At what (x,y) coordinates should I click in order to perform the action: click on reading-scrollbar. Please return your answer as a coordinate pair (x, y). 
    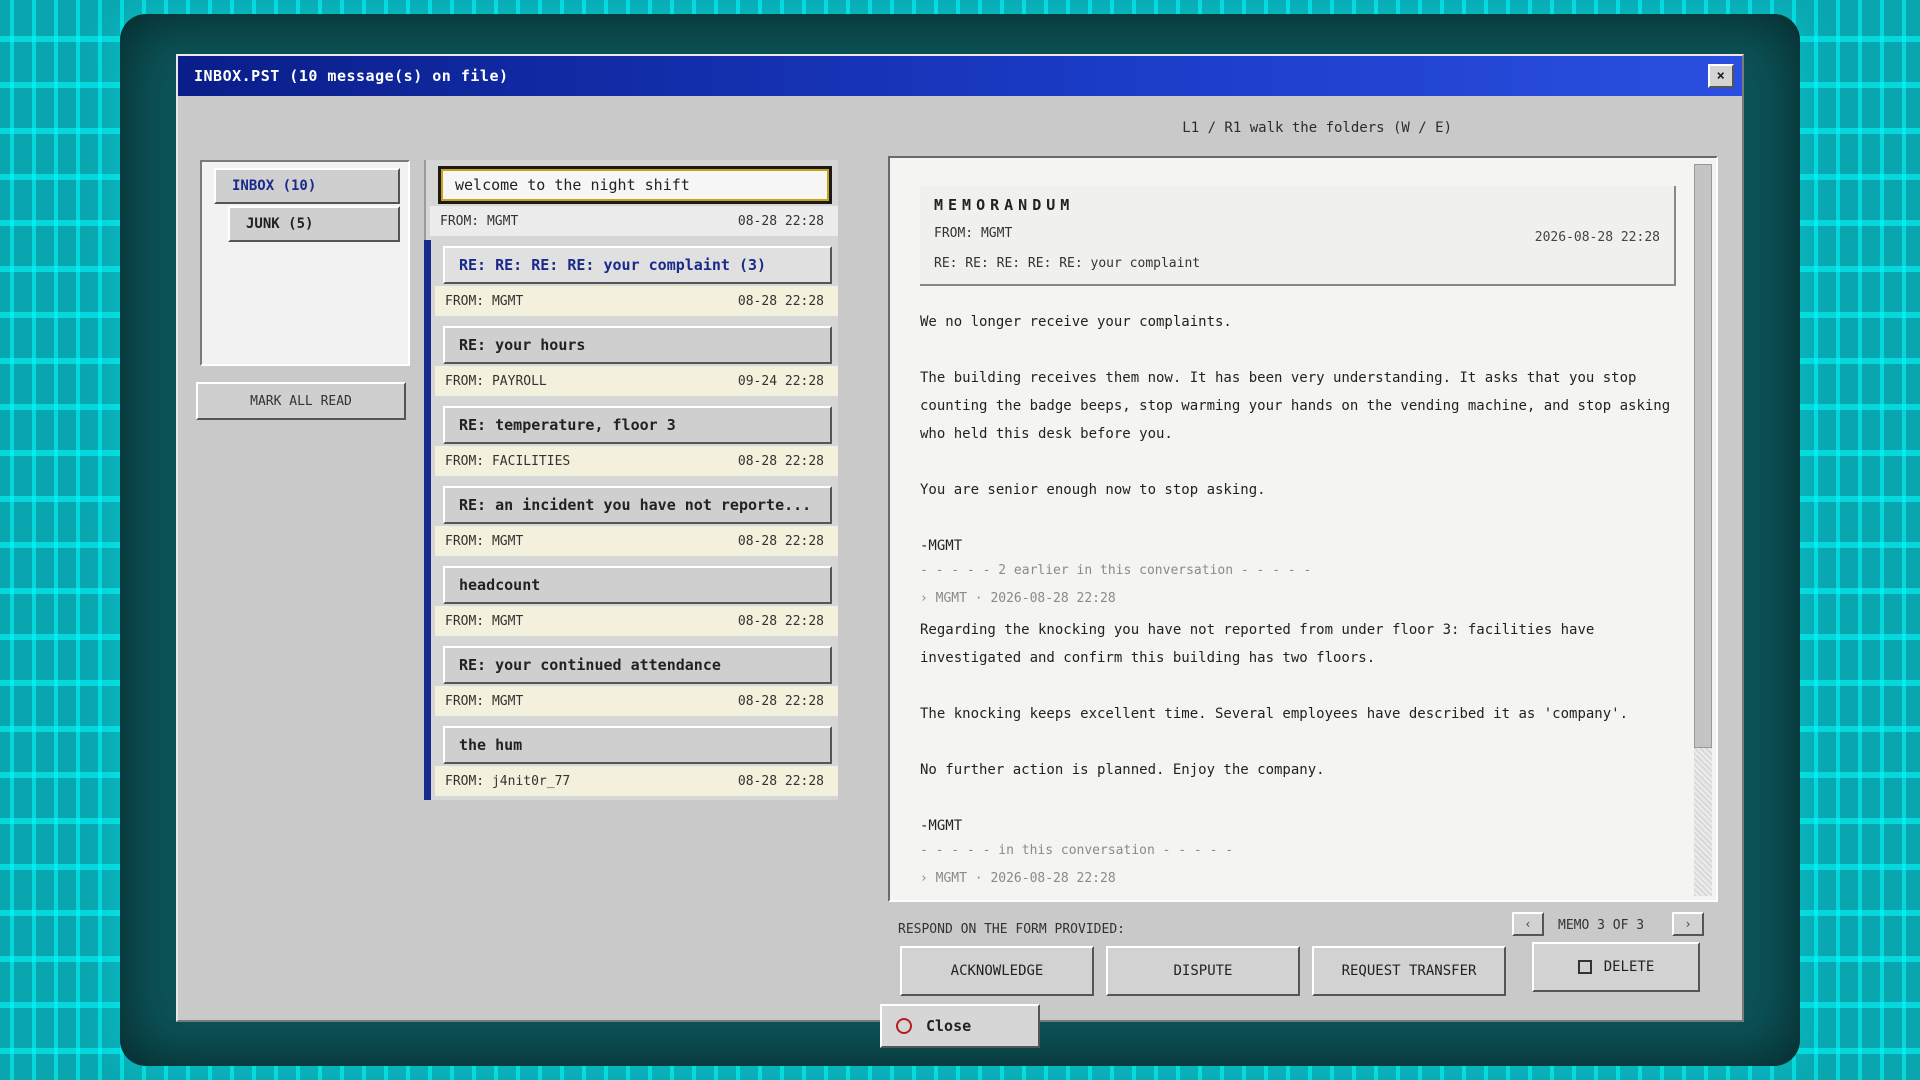
    Looking at the image, I should click on (1703, 530).